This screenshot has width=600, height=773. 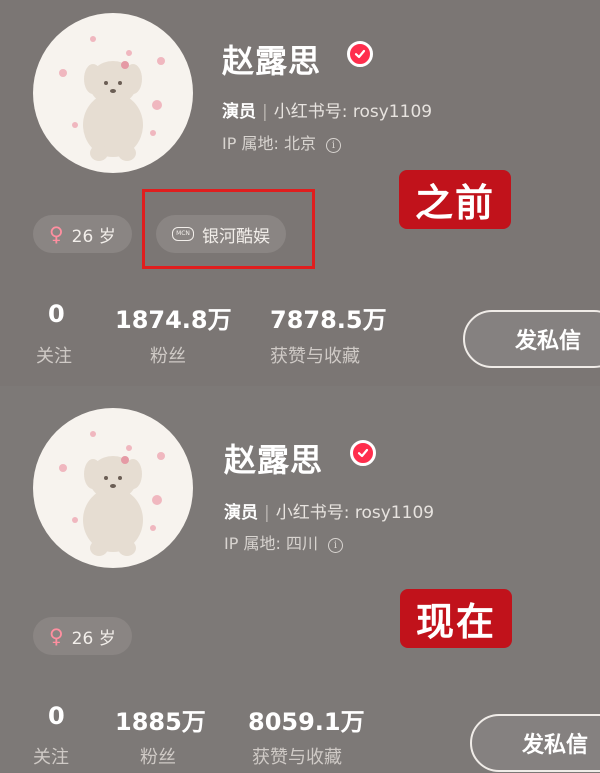 I want to click on before-label: 之前, so click(x=455, y=199).